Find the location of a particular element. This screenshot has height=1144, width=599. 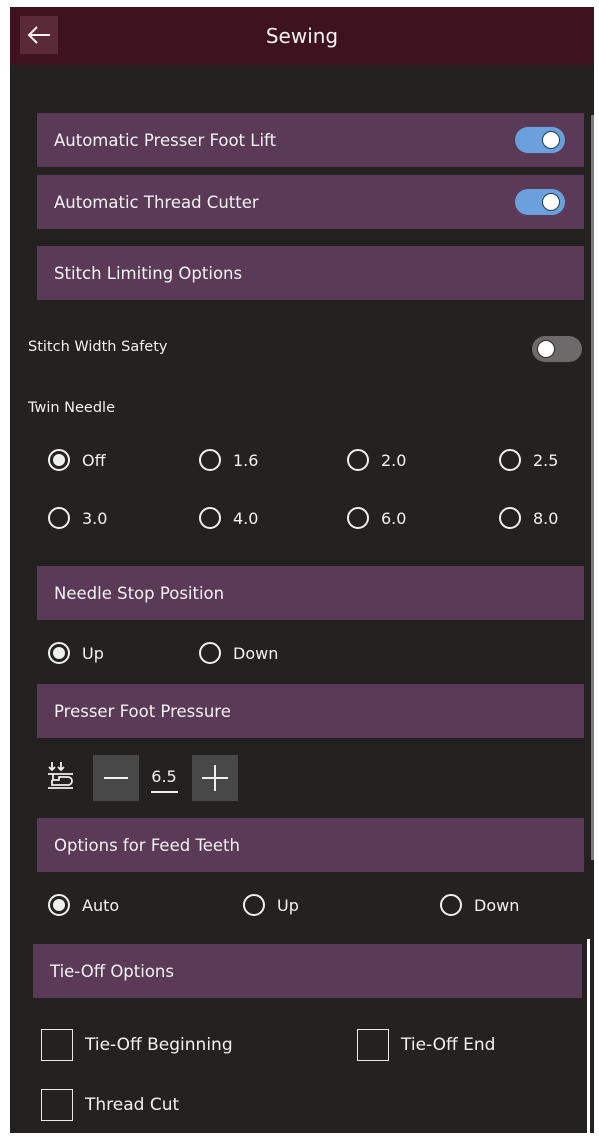

needle-stop-down-radio: Down is located at coordinates (238, 653).